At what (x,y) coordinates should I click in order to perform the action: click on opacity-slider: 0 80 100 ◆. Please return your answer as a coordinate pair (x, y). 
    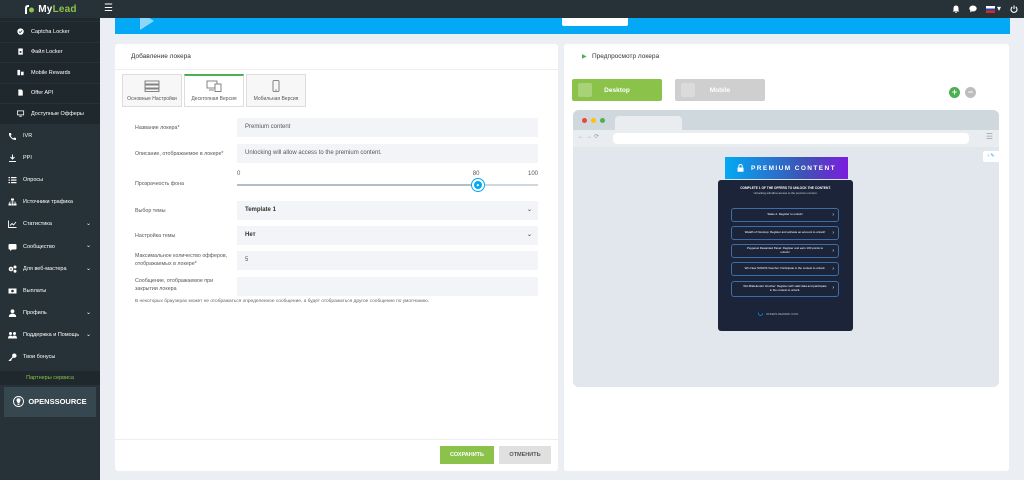
    Looking at the image, I should click on (387, 182).